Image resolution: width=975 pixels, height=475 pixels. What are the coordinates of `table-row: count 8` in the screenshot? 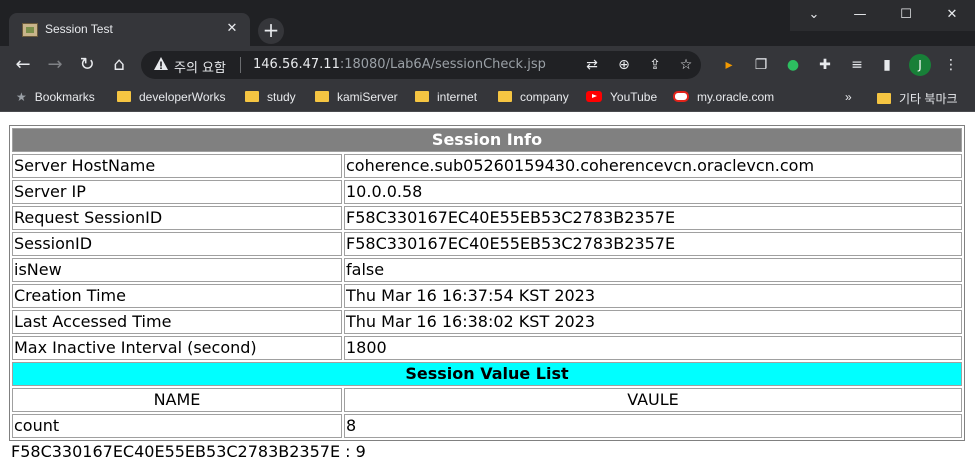 It's located at (487, 426).